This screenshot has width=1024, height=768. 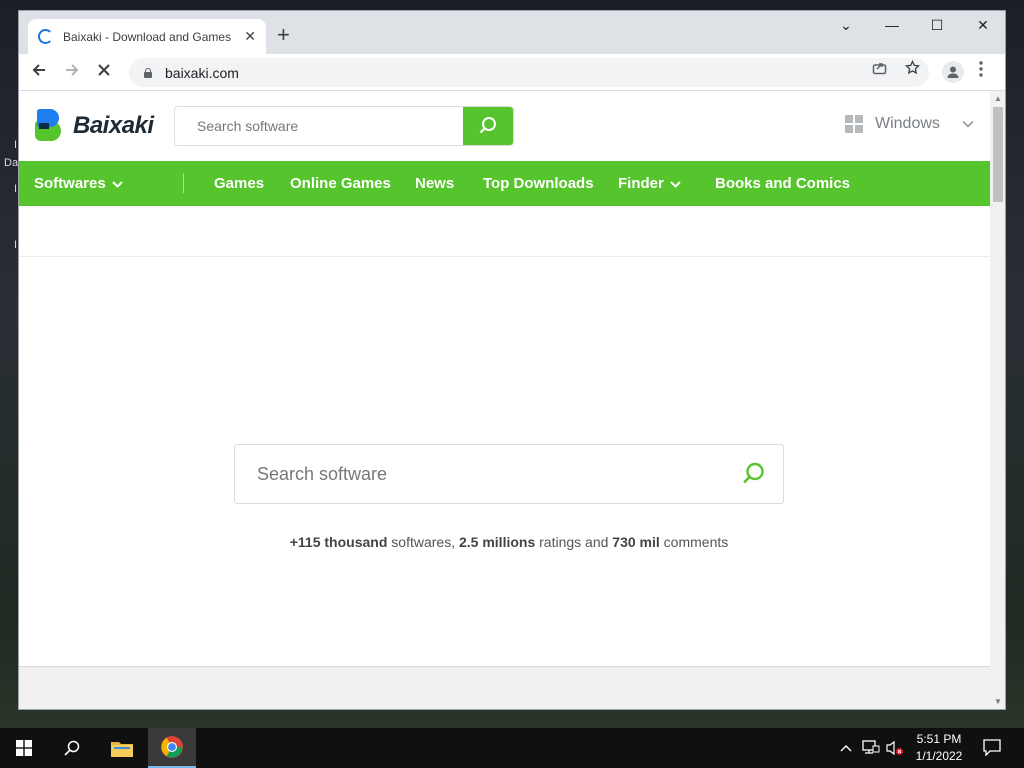 I want to click on scroll-up-icon: ▲, so click(x=998, y=98).